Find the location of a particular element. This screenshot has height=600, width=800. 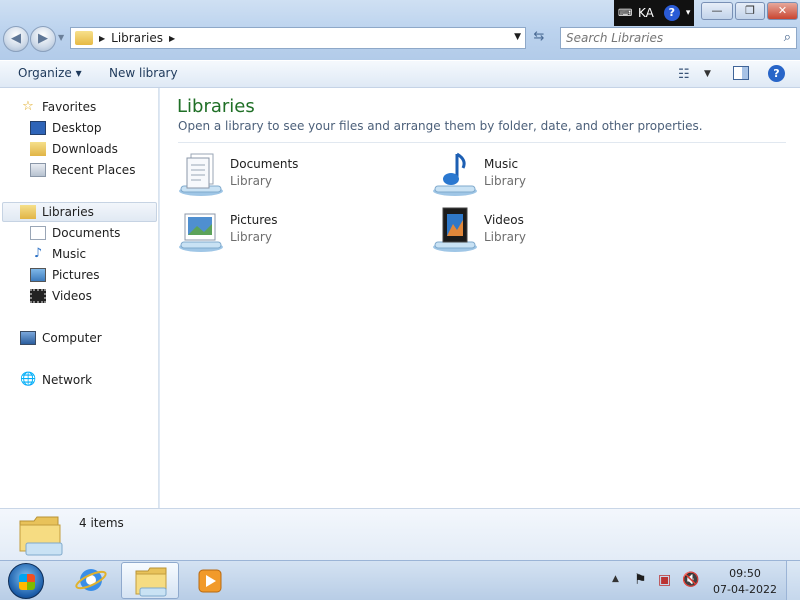

start-button is located at coordinates (26, 581).